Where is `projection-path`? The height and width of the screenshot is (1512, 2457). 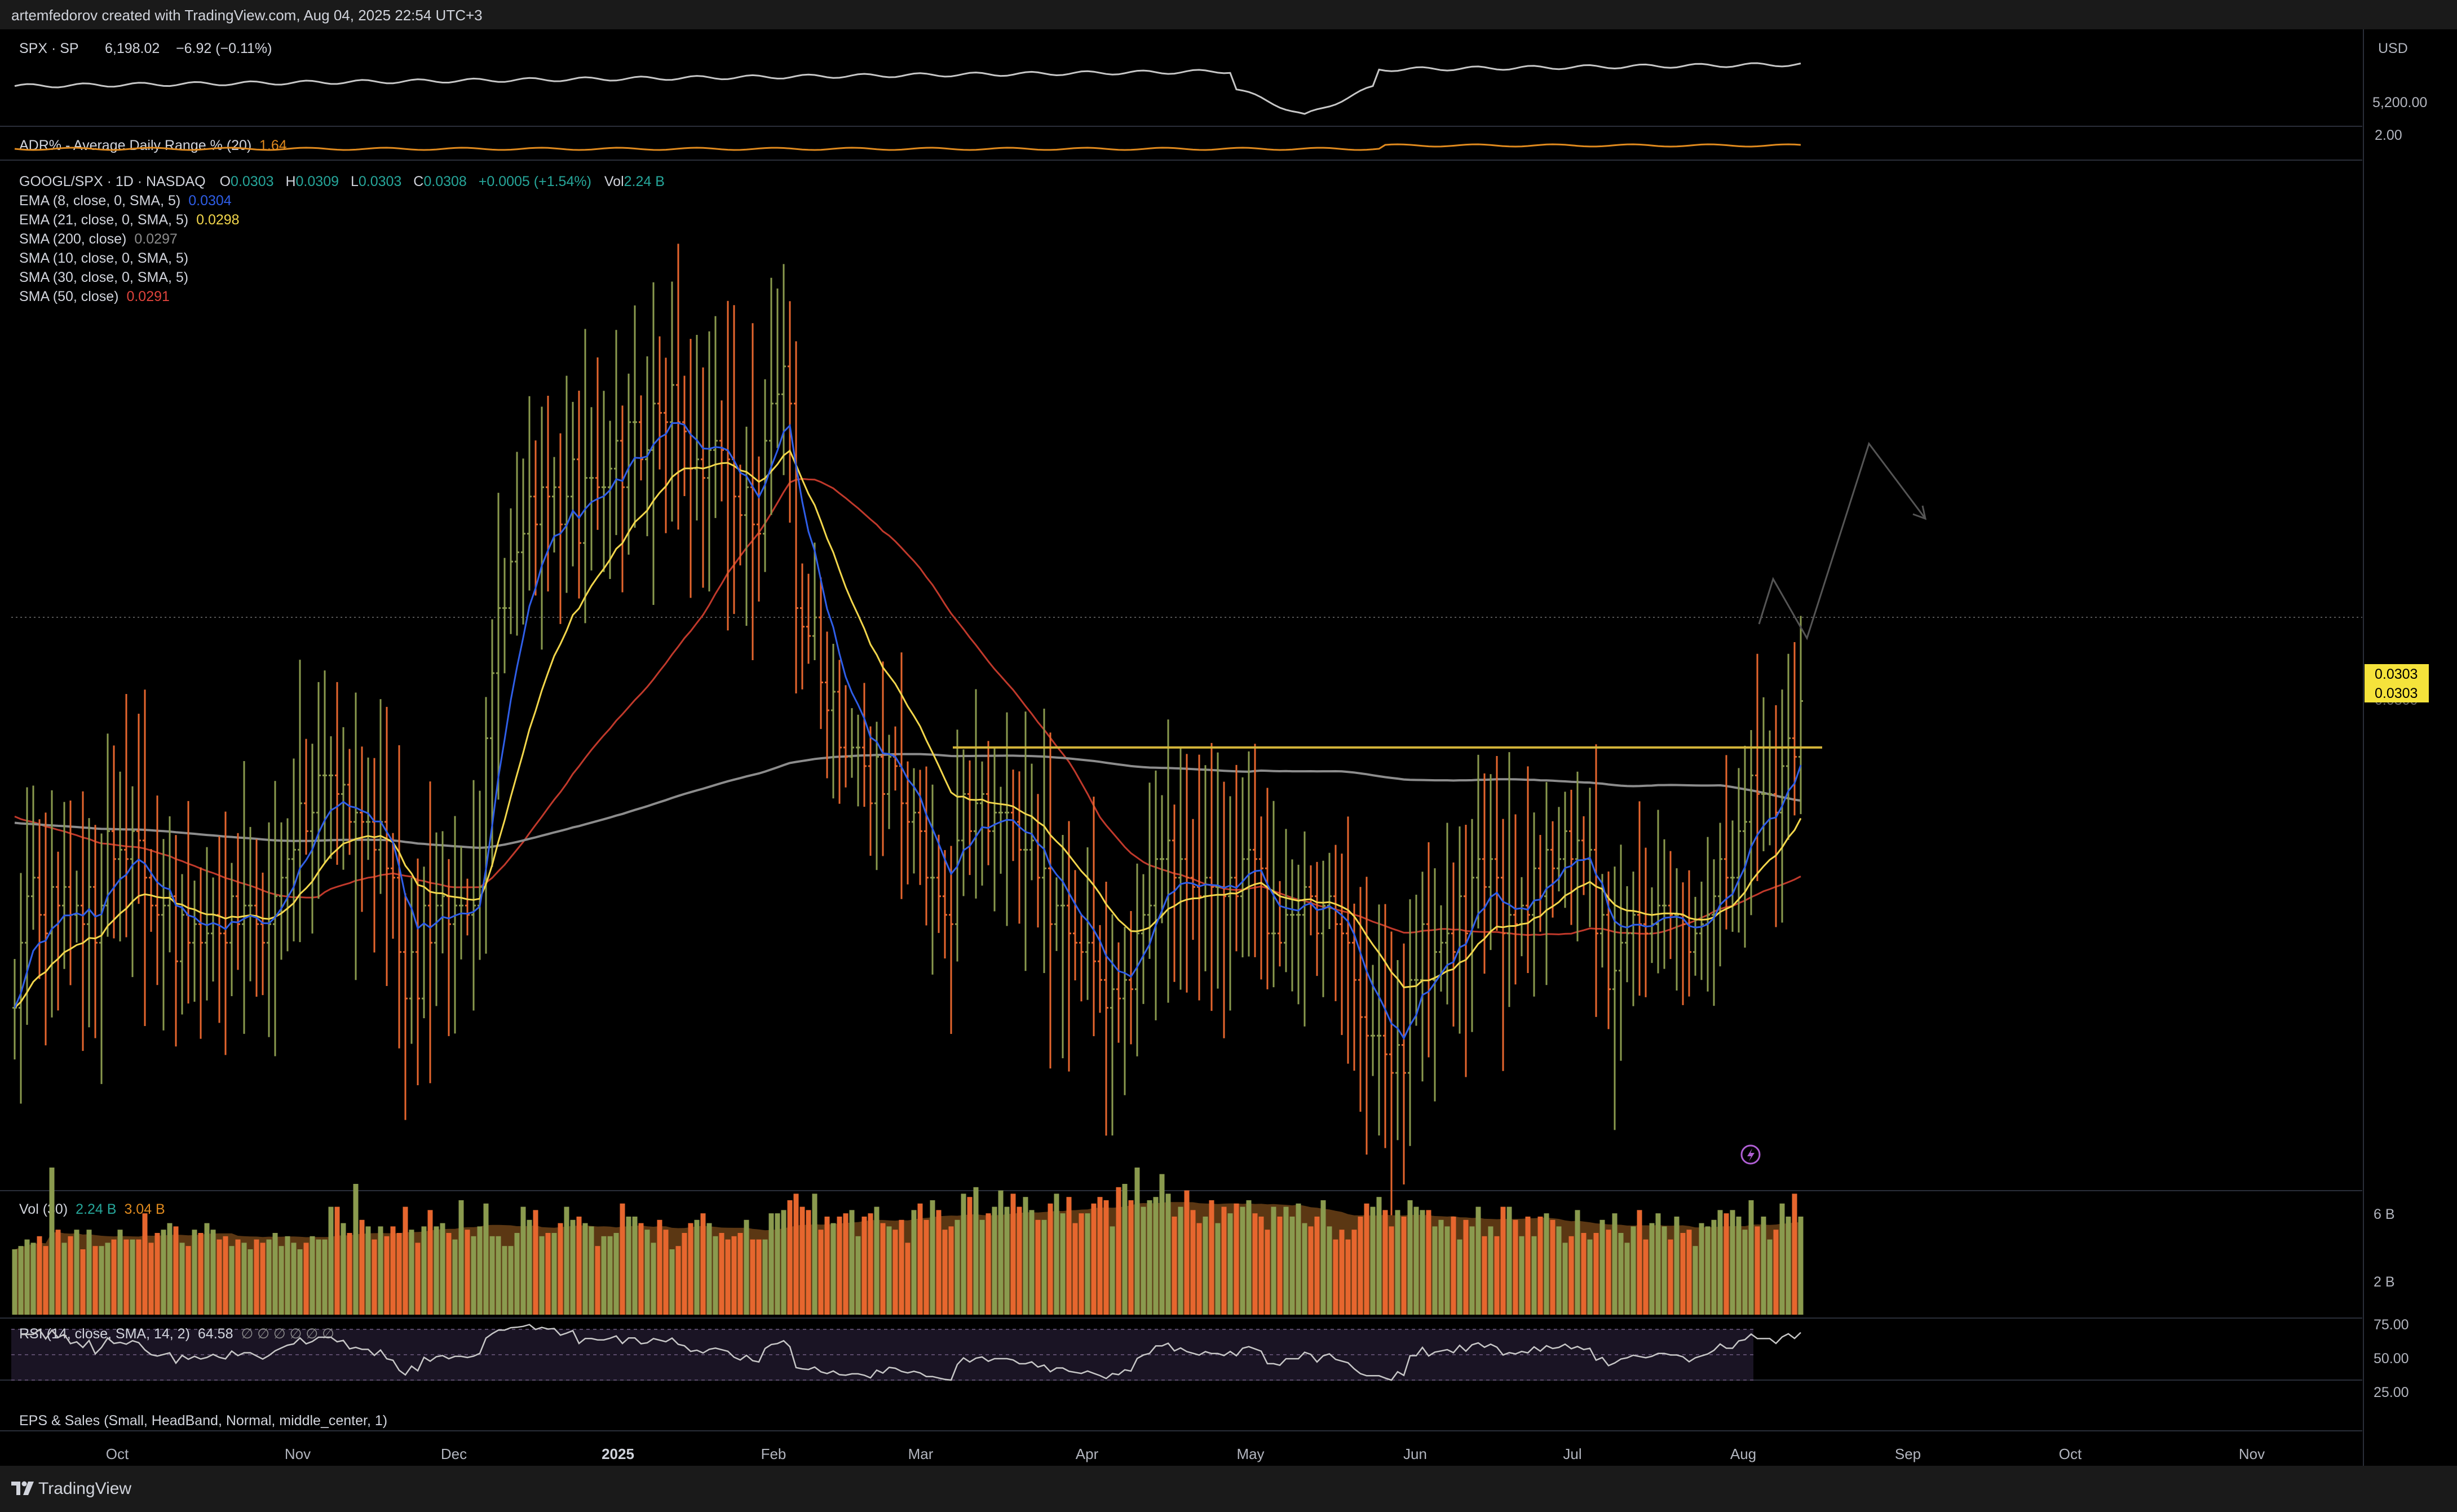 projection-path is located at coordinates (1842, 540).